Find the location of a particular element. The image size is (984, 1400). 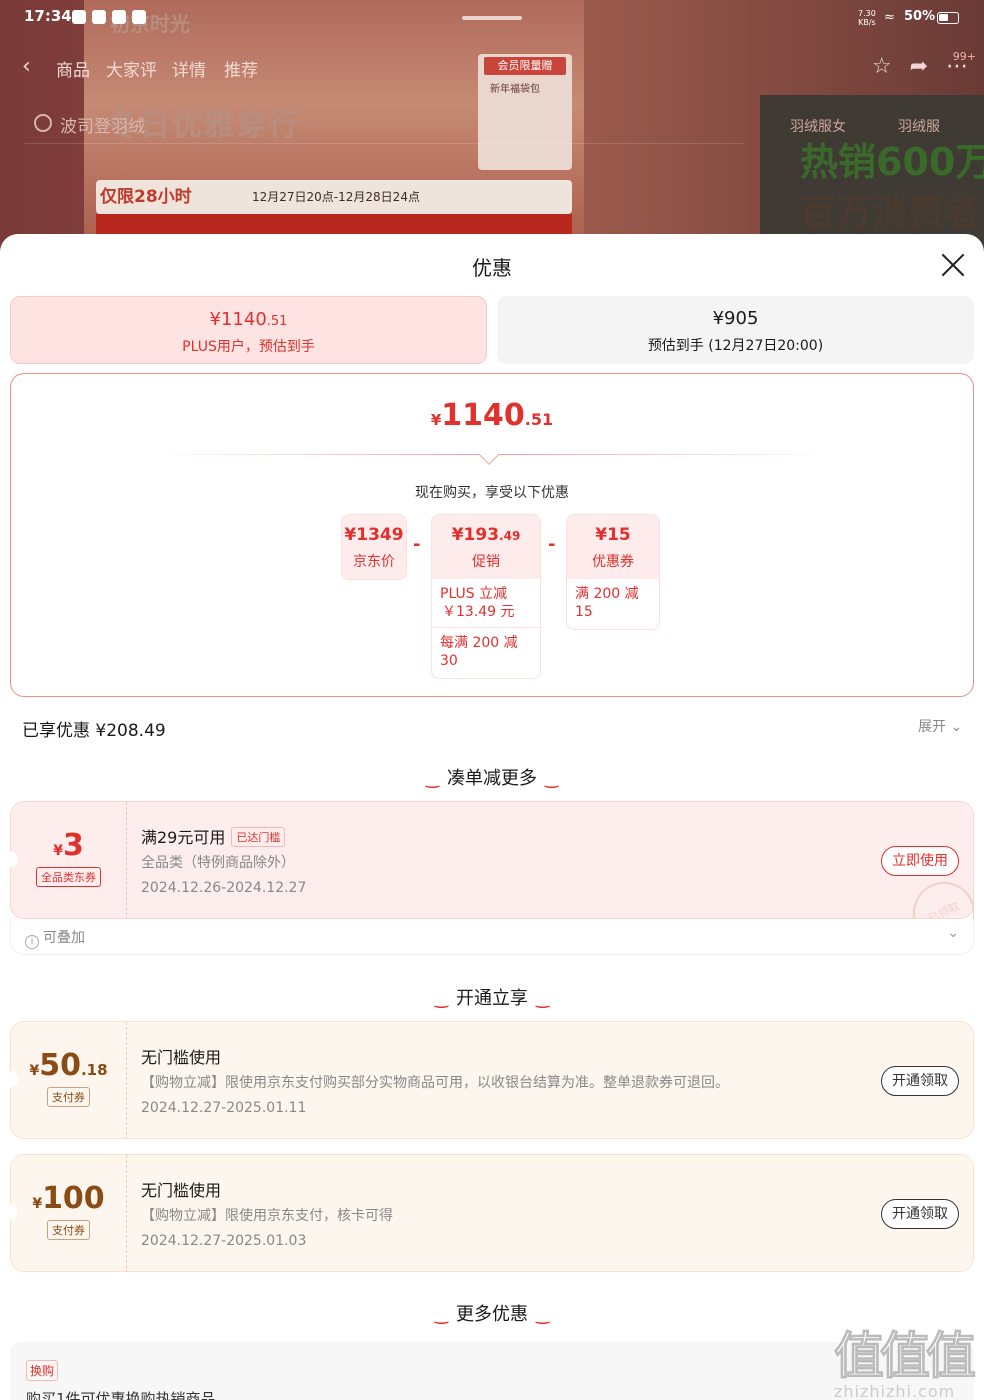

battery-percent: 50% is located at coordinates (920, 16).